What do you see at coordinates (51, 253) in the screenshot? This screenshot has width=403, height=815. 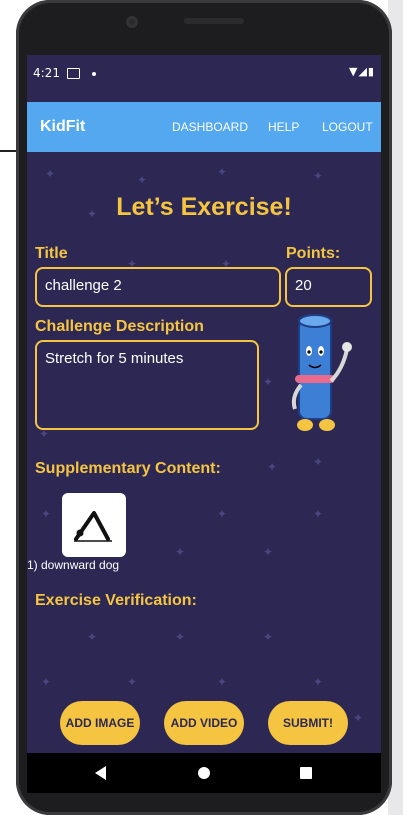 I see `title-label: Title` at bounding box center [51, 253].